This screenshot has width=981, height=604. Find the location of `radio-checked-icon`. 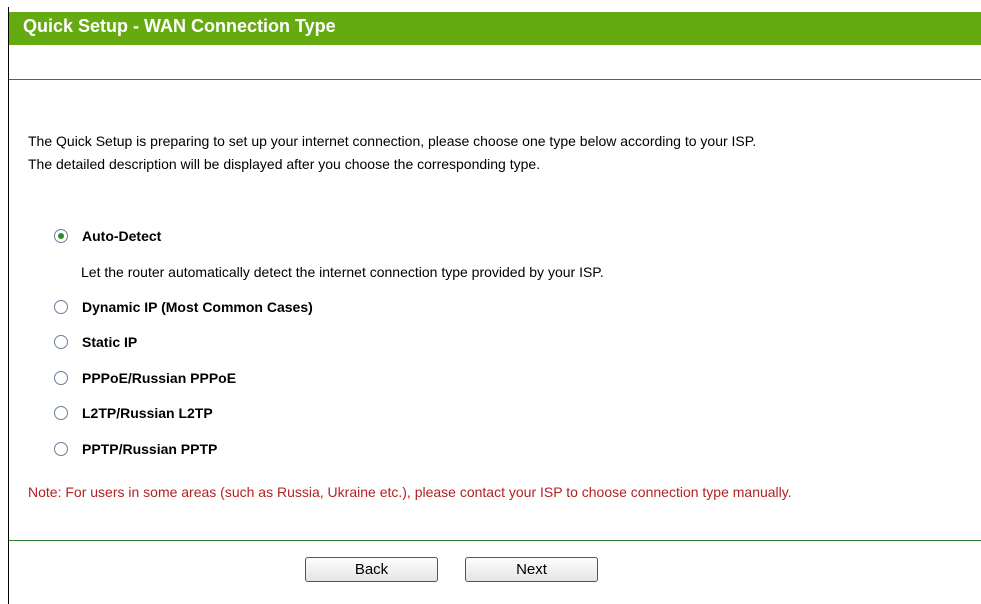

radio-checked-icon is located at coordinates (61, 236).